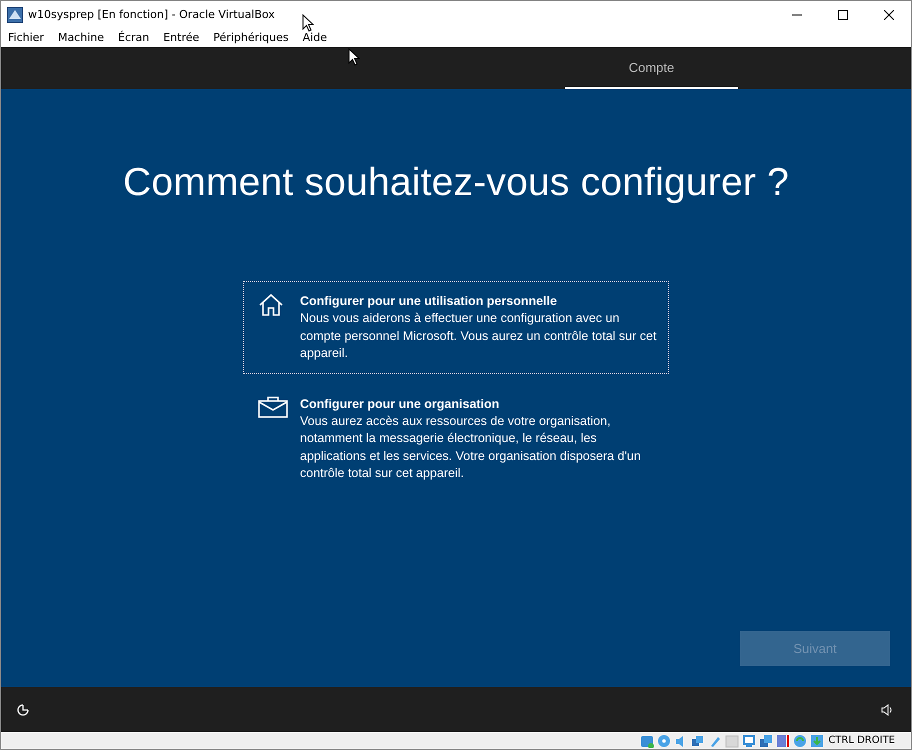  What do you see at coordinates (887, 709) in the screenshot?
I see `volume-icon` at bounding box center [887, 709].